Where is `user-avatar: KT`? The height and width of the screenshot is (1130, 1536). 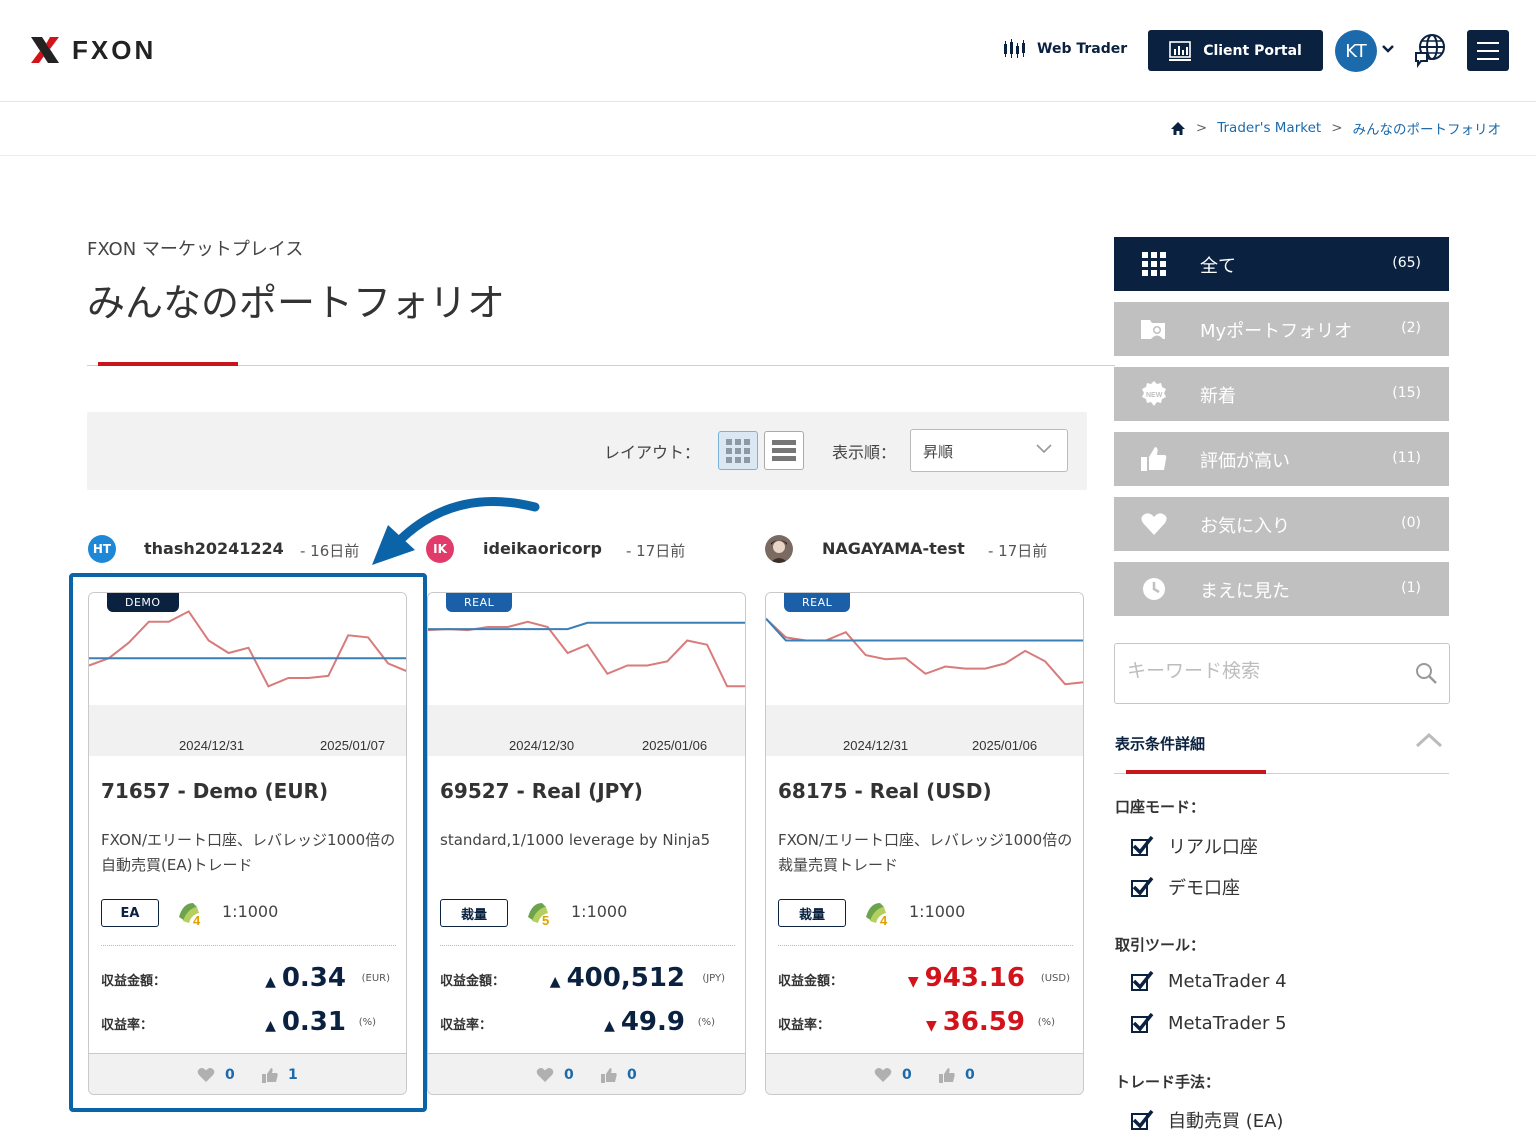 user-avatar: KT is located at coordinates (1356, 51).